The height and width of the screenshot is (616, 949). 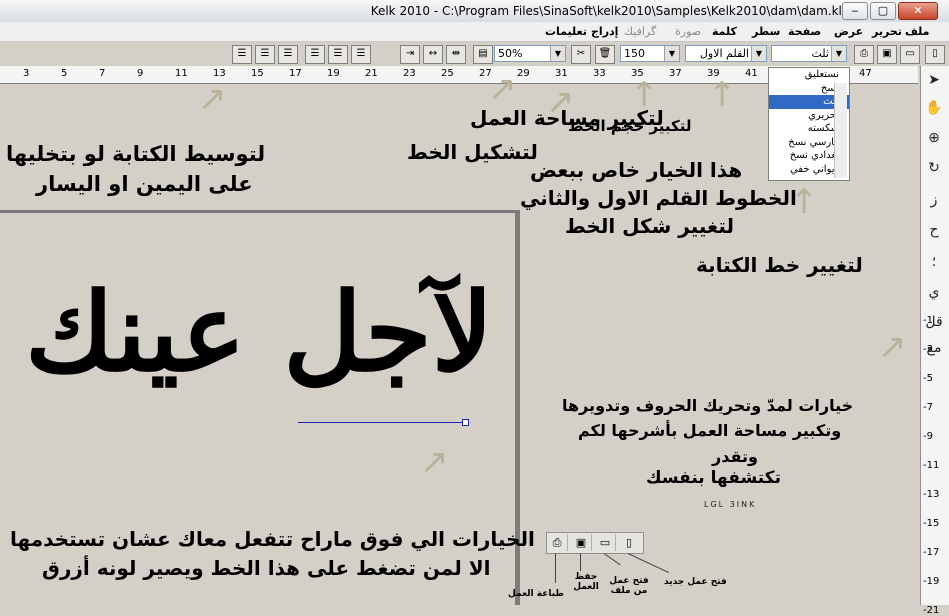 I want to click on pen-value: القلم الاول, so click(x=724, y=53).